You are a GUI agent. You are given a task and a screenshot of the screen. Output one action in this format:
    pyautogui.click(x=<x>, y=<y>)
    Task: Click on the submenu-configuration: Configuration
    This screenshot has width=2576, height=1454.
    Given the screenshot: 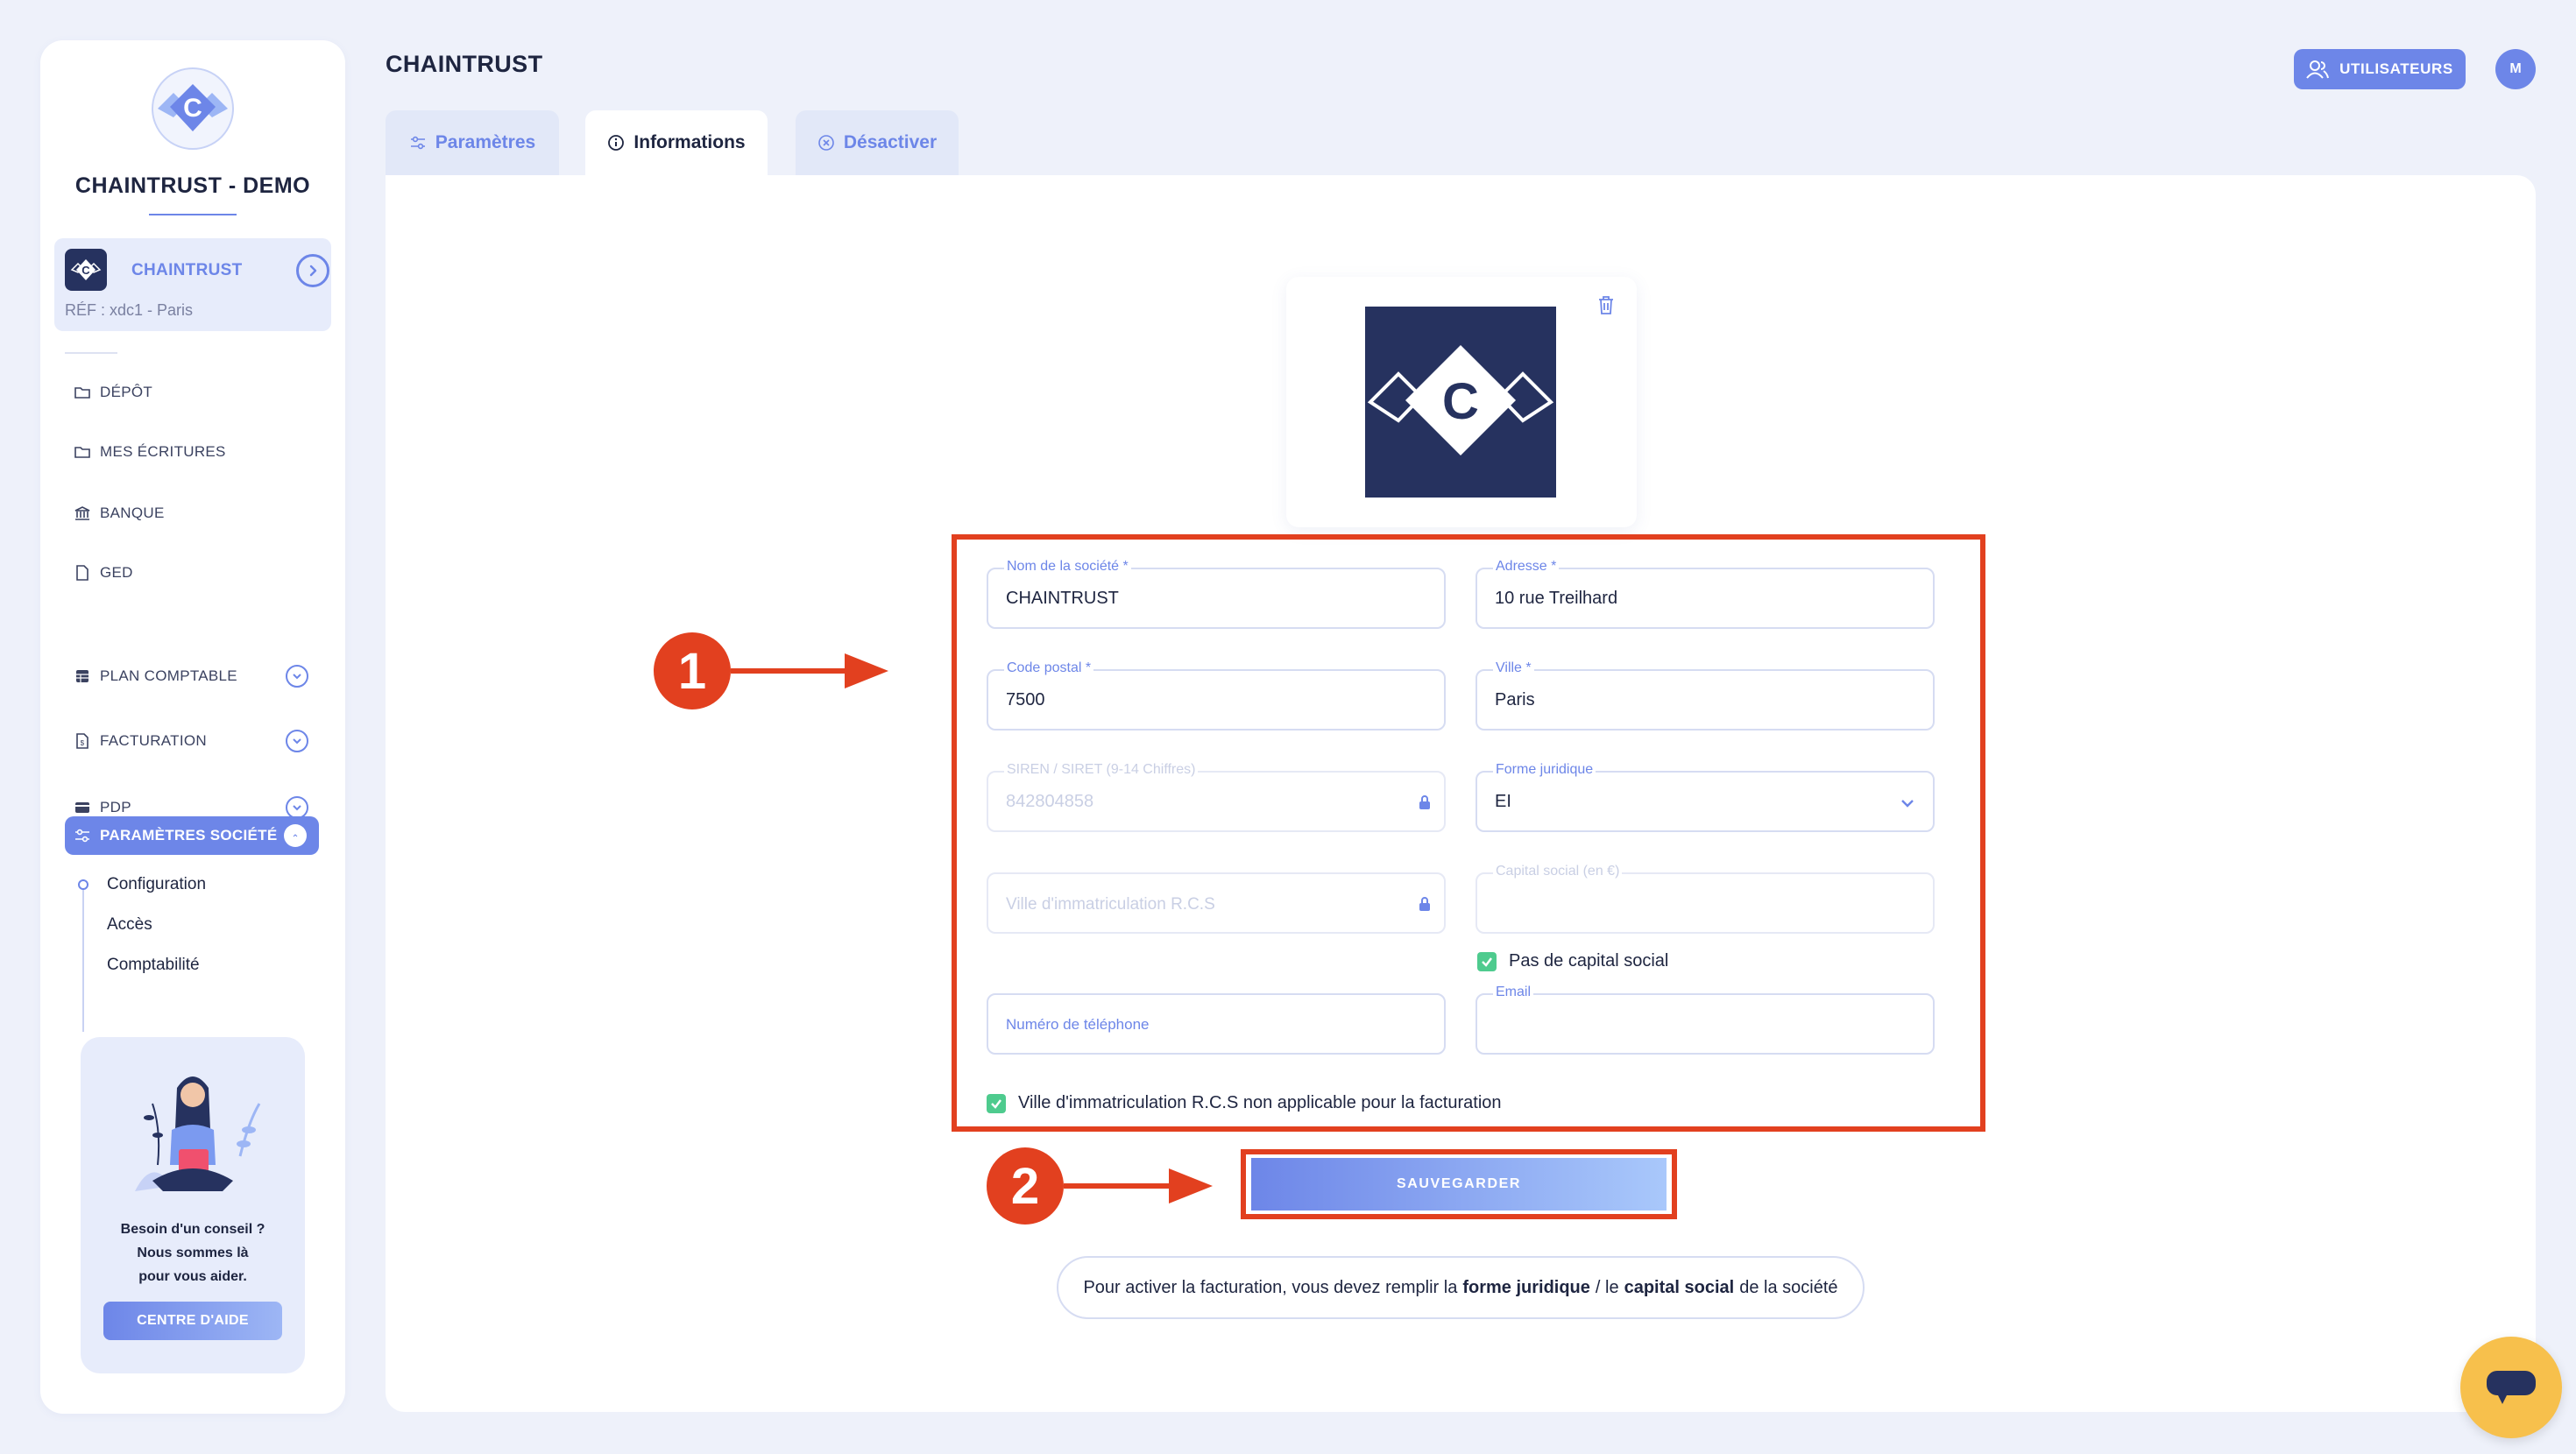 What is the action you would take?
    pyautogui.click(x=156, y=884)
    